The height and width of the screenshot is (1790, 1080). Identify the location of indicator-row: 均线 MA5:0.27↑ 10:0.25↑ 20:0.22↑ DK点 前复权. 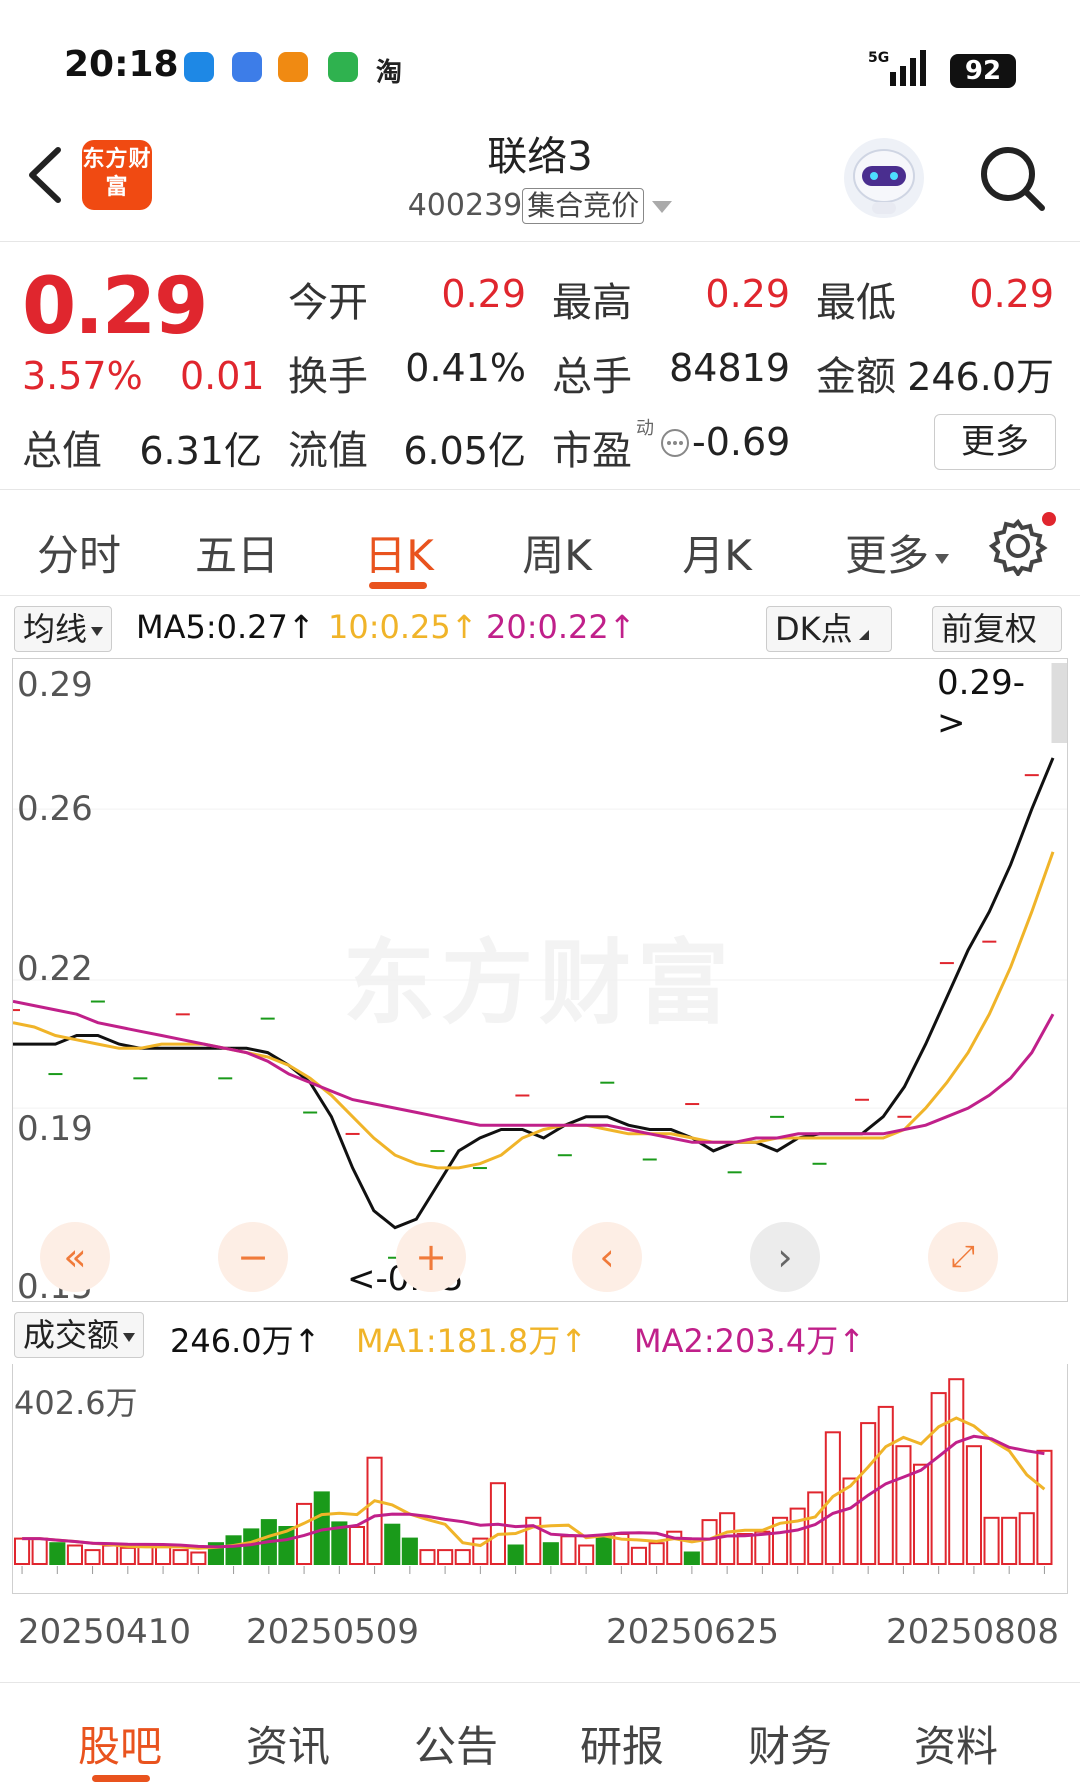
(540, 630).